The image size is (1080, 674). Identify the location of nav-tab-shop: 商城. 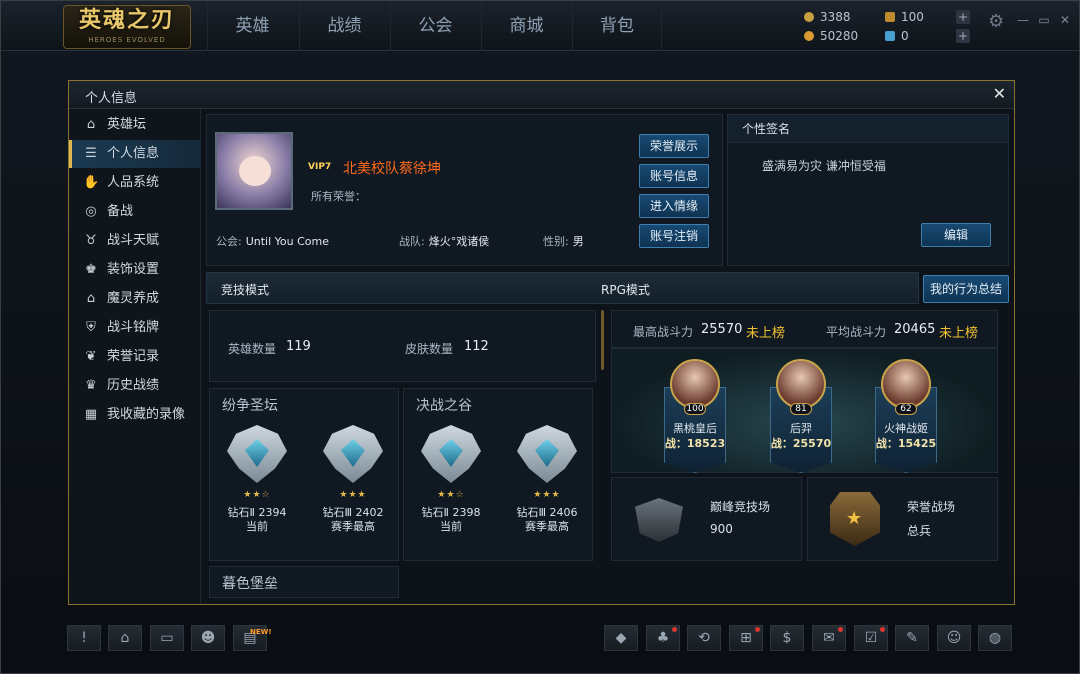
(526, 26).